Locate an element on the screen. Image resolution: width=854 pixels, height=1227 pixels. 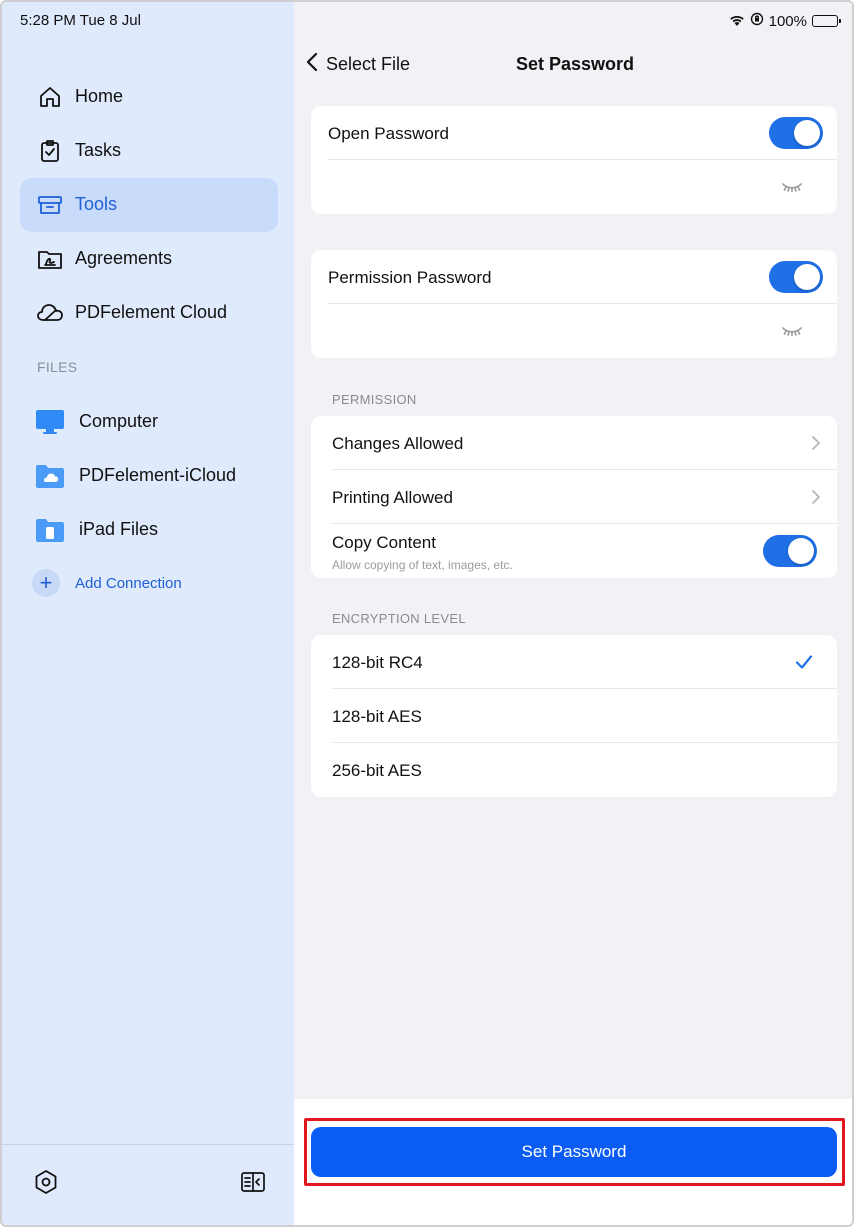
status-time-date: 5:28 PM Tue 8 Jul is located at coordinates (80, 20).